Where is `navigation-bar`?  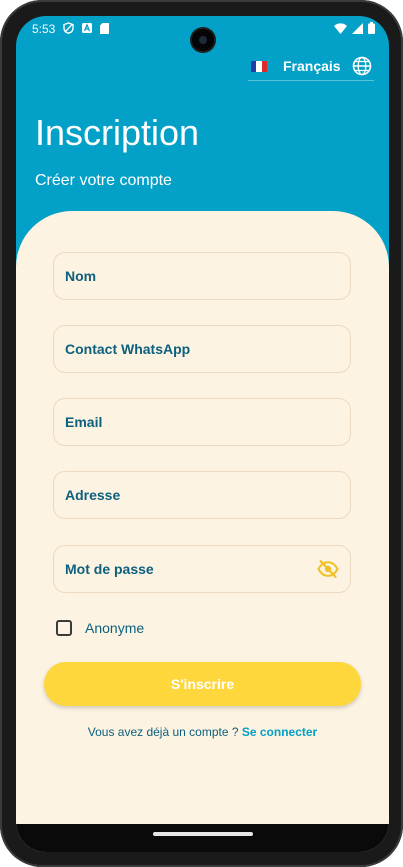
navigation-bar is located at coordinates (202, 838).